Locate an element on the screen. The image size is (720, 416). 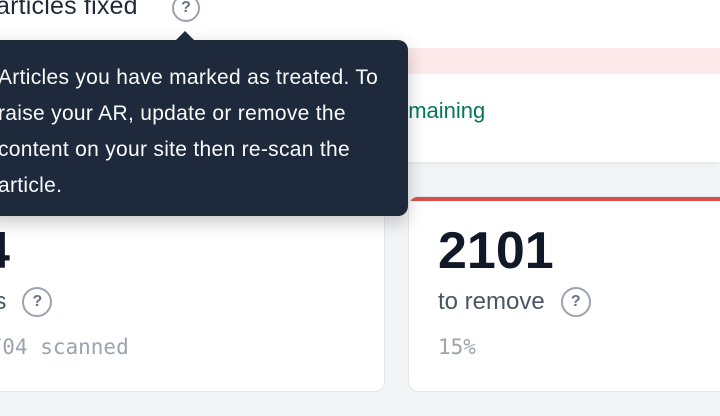
to-remove-label-row: to remove ? is located at coordinates (514, 302).